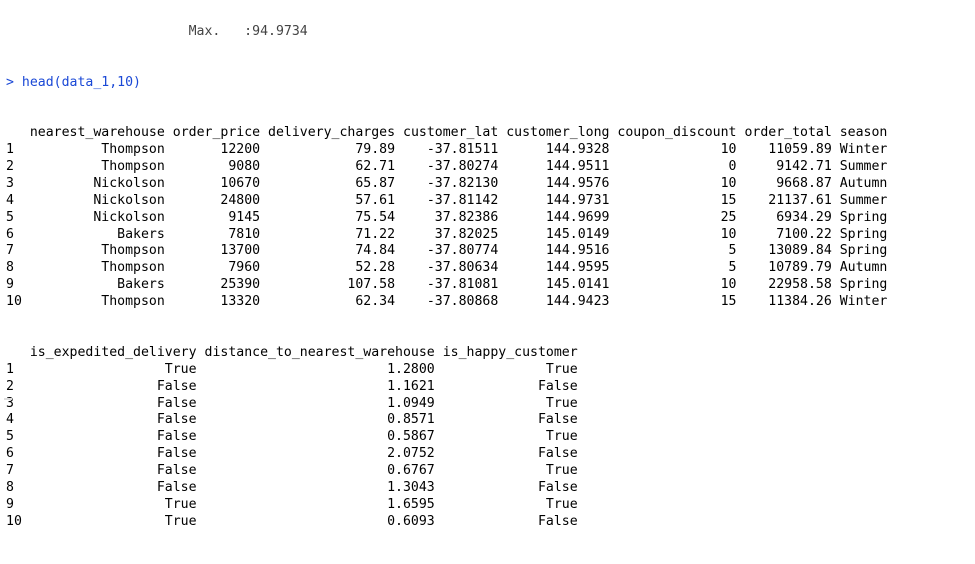 This screenshot has height=564, width=975. Describe the element at coordinates (212, 150) in the screenshot. I see `table-cell: 12200` at that location.